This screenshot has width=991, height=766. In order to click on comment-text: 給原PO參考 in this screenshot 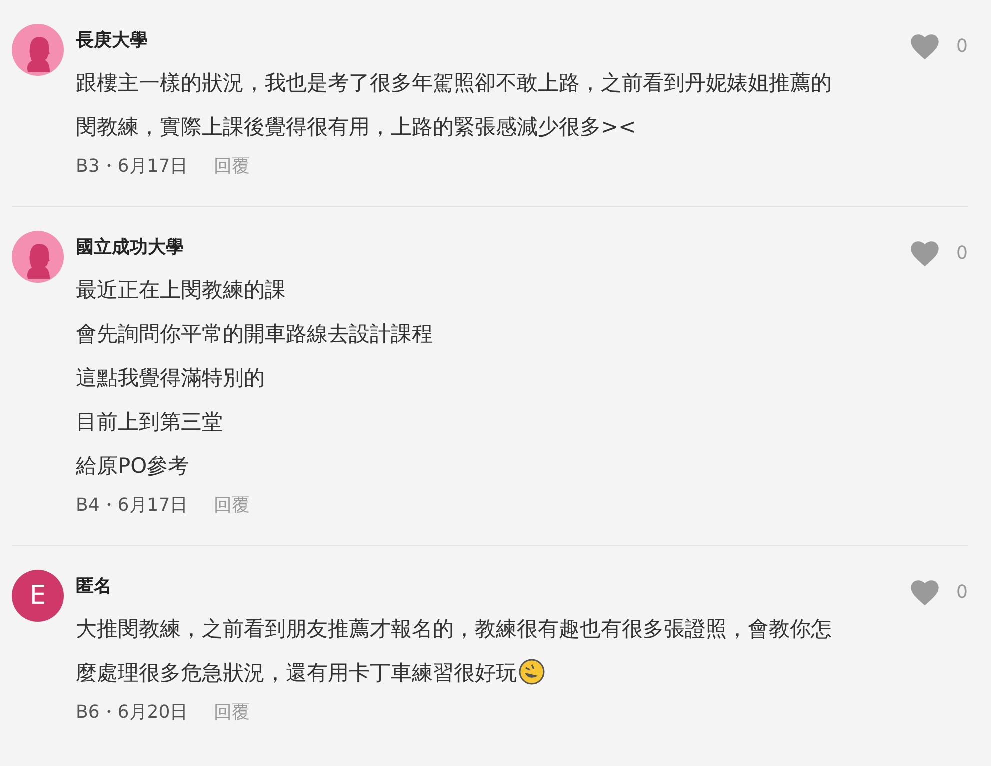, I will do `click(133, 466)`.